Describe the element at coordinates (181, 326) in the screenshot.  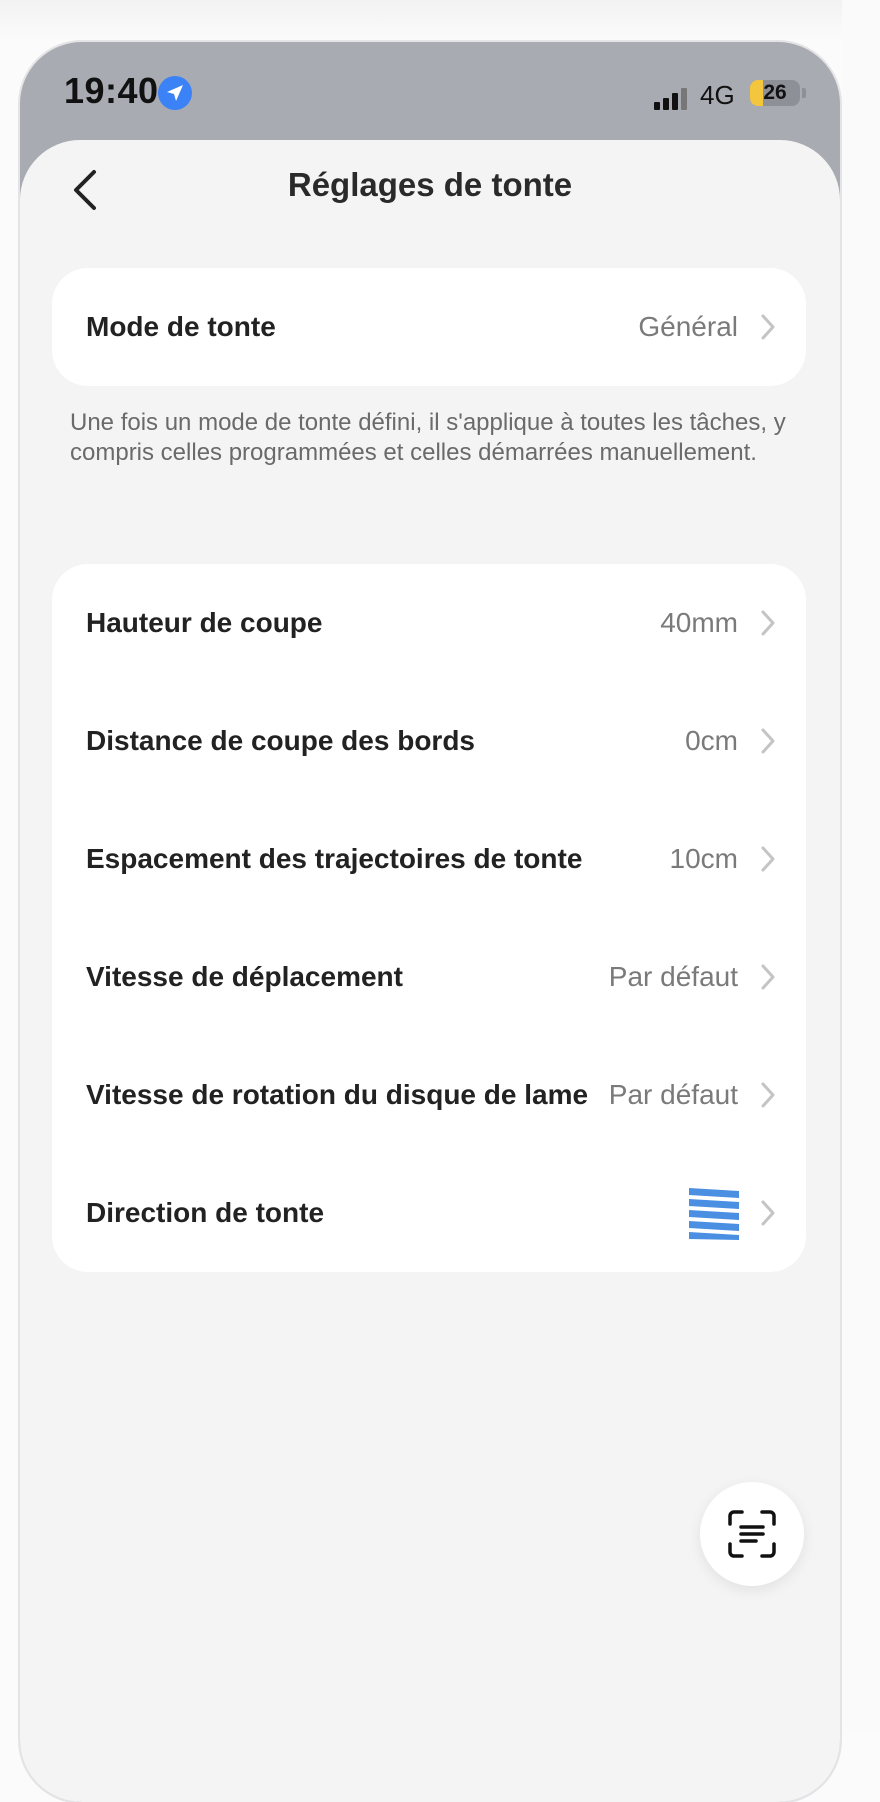
I see `mode-label: Mode de tonte` at that location.